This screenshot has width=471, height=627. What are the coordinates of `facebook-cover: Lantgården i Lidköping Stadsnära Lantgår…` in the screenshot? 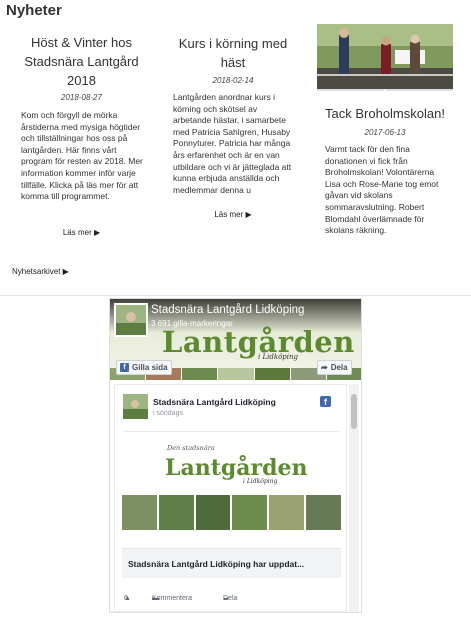 It's located at (235, 339).